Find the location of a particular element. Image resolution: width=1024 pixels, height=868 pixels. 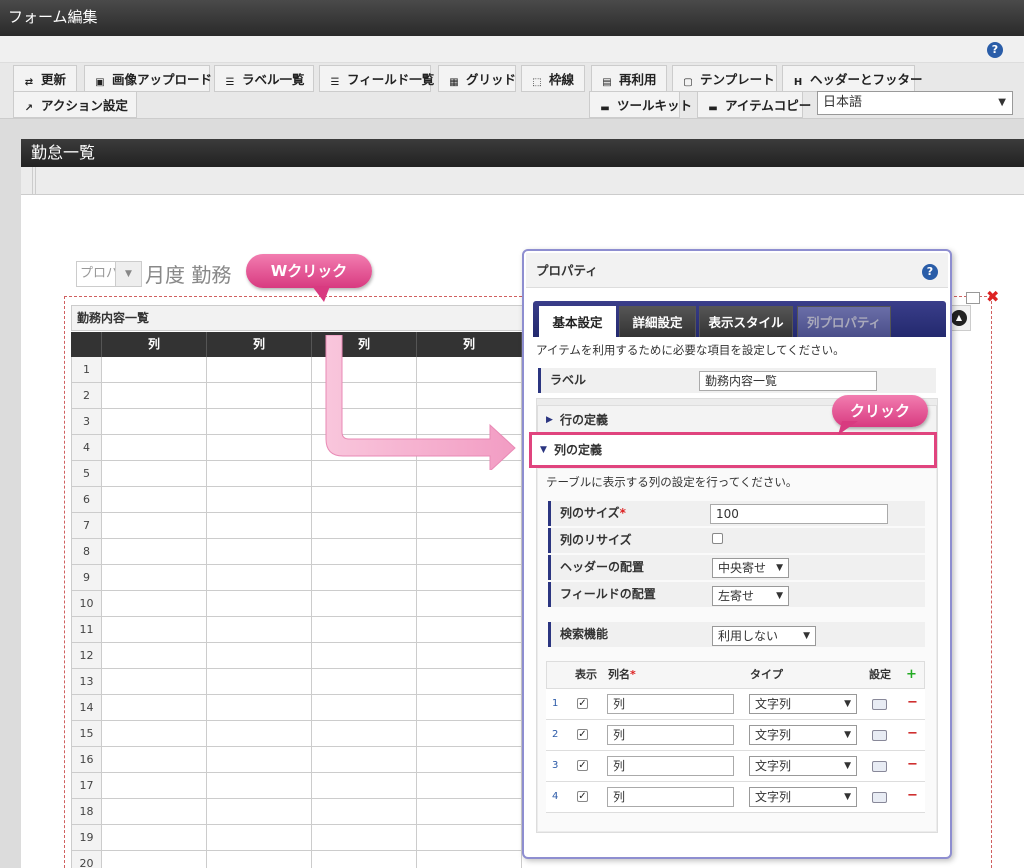

field-align-select: 左寄せ ▼ is located at coordinates (750, 596).